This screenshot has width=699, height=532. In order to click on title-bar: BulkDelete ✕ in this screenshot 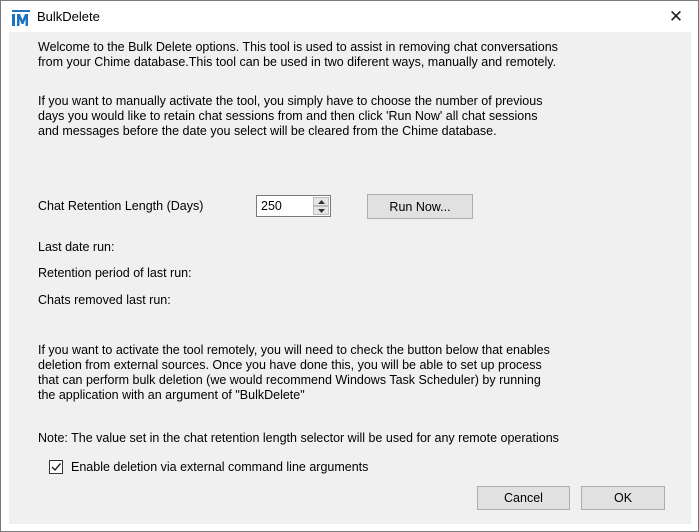, I will do `click(349, 16)`.